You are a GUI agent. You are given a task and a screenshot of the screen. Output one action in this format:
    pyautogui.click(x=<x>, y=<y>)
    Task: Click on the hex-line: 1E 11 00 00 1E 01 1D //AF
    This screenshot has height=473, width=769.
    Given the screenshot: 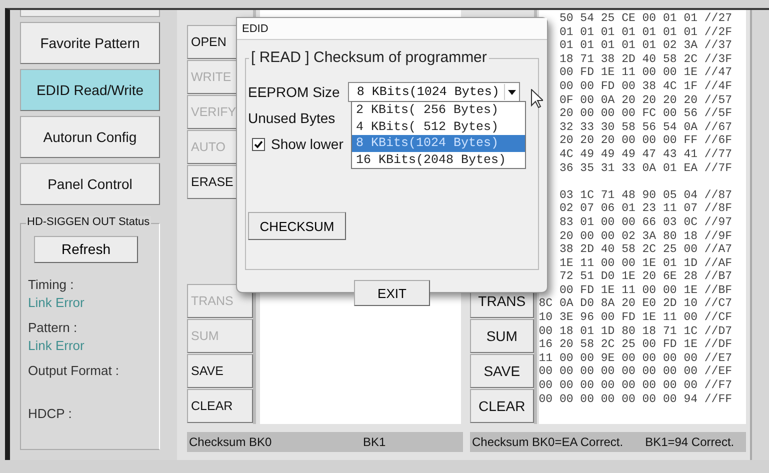 What is the action you would take?
    pyautogui.click(x=645, y=263)
    